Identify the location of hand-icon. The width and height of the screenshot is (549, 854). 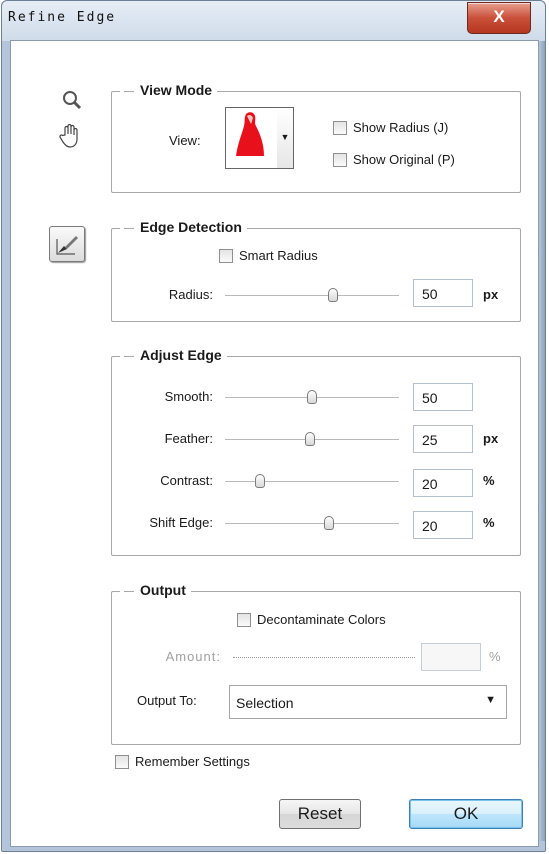
(71, 138).